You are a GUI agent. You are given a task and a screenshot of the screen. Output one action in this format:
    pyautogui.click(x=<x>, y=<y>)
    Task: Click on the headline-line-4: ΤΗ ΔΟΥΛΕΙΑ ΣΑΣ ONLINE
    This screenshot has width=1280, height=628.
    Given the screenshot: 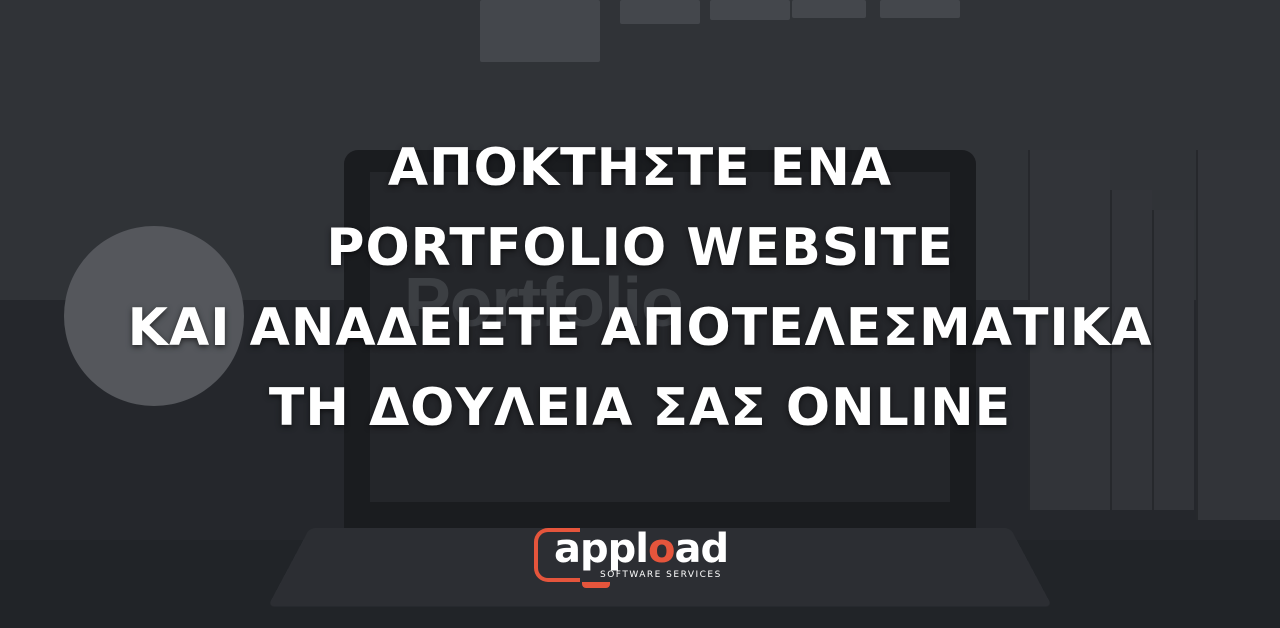 What is the action you would take?
    pyautogui.click(x=640, y=408)
    